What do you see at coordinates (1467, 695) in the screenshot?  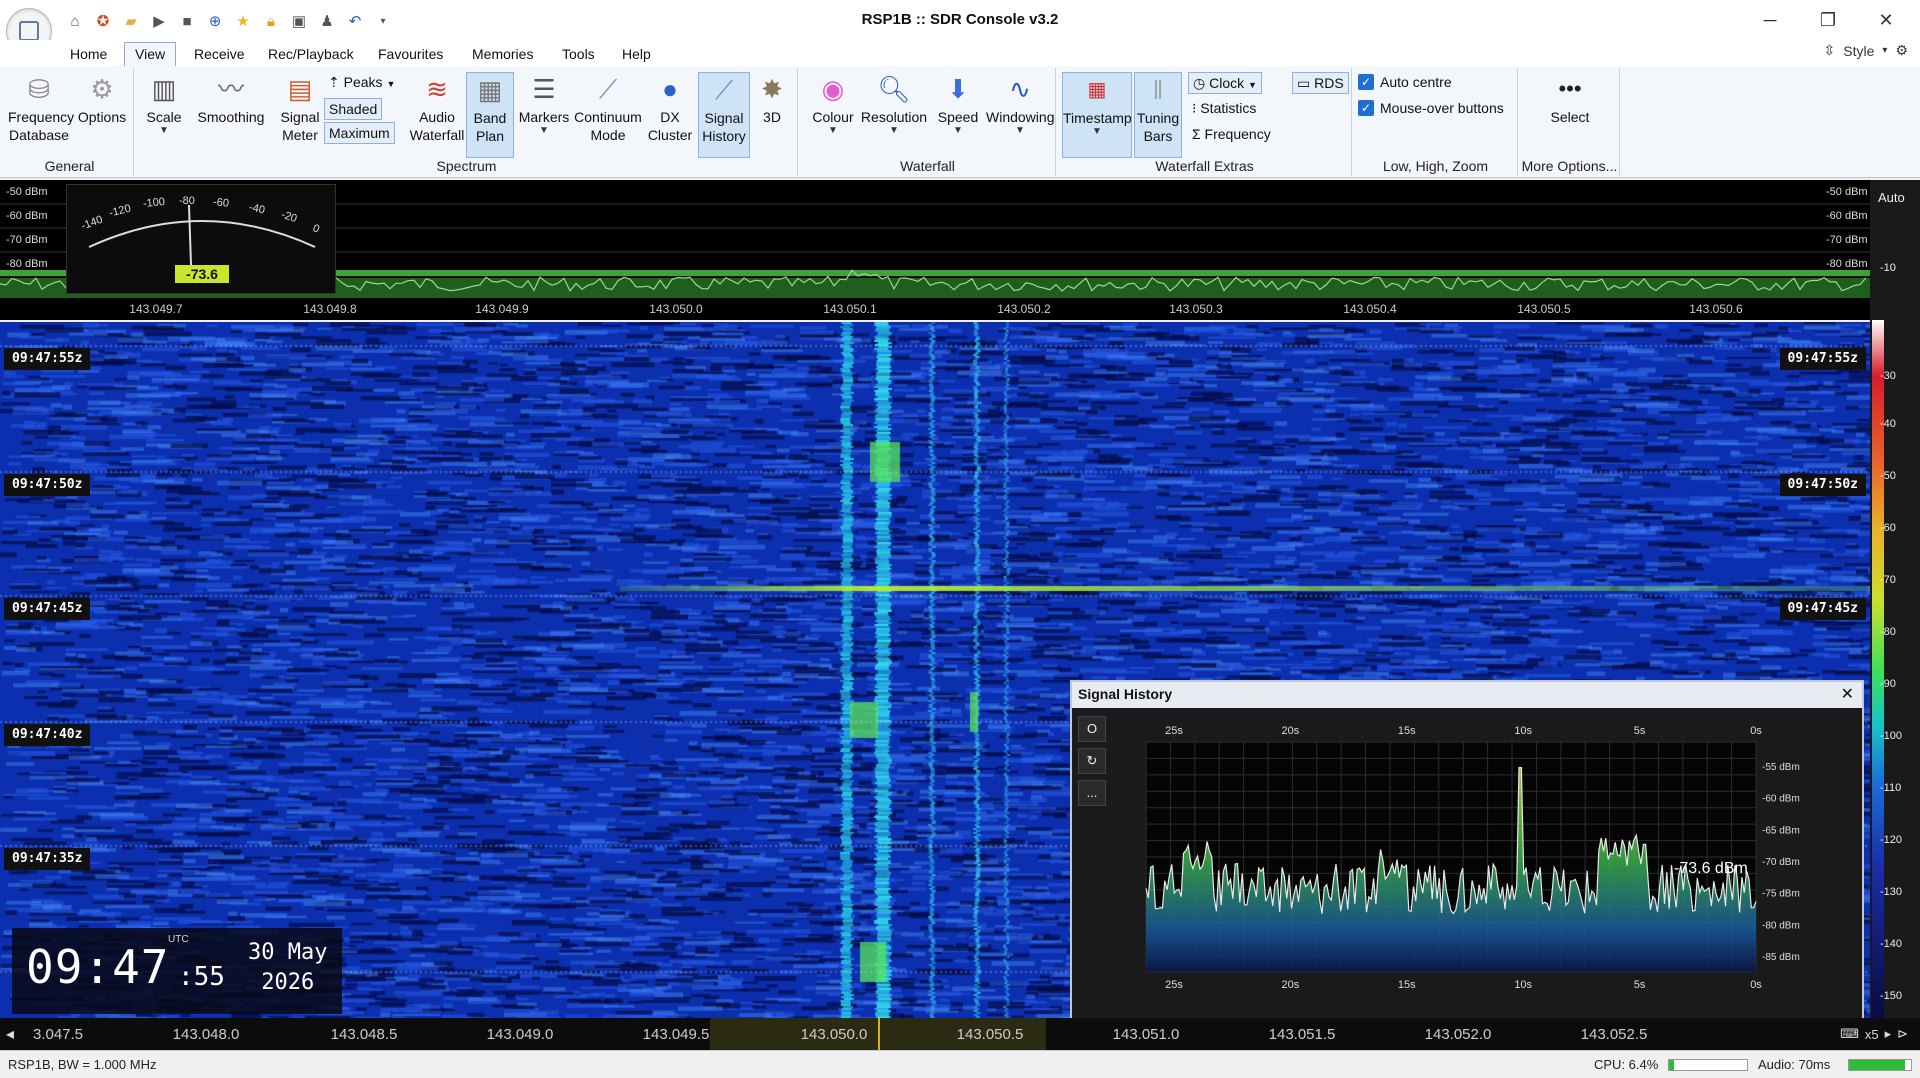 I see `signal-history-titlebar: Signal History ✕` at bounding box center [1467, 695].